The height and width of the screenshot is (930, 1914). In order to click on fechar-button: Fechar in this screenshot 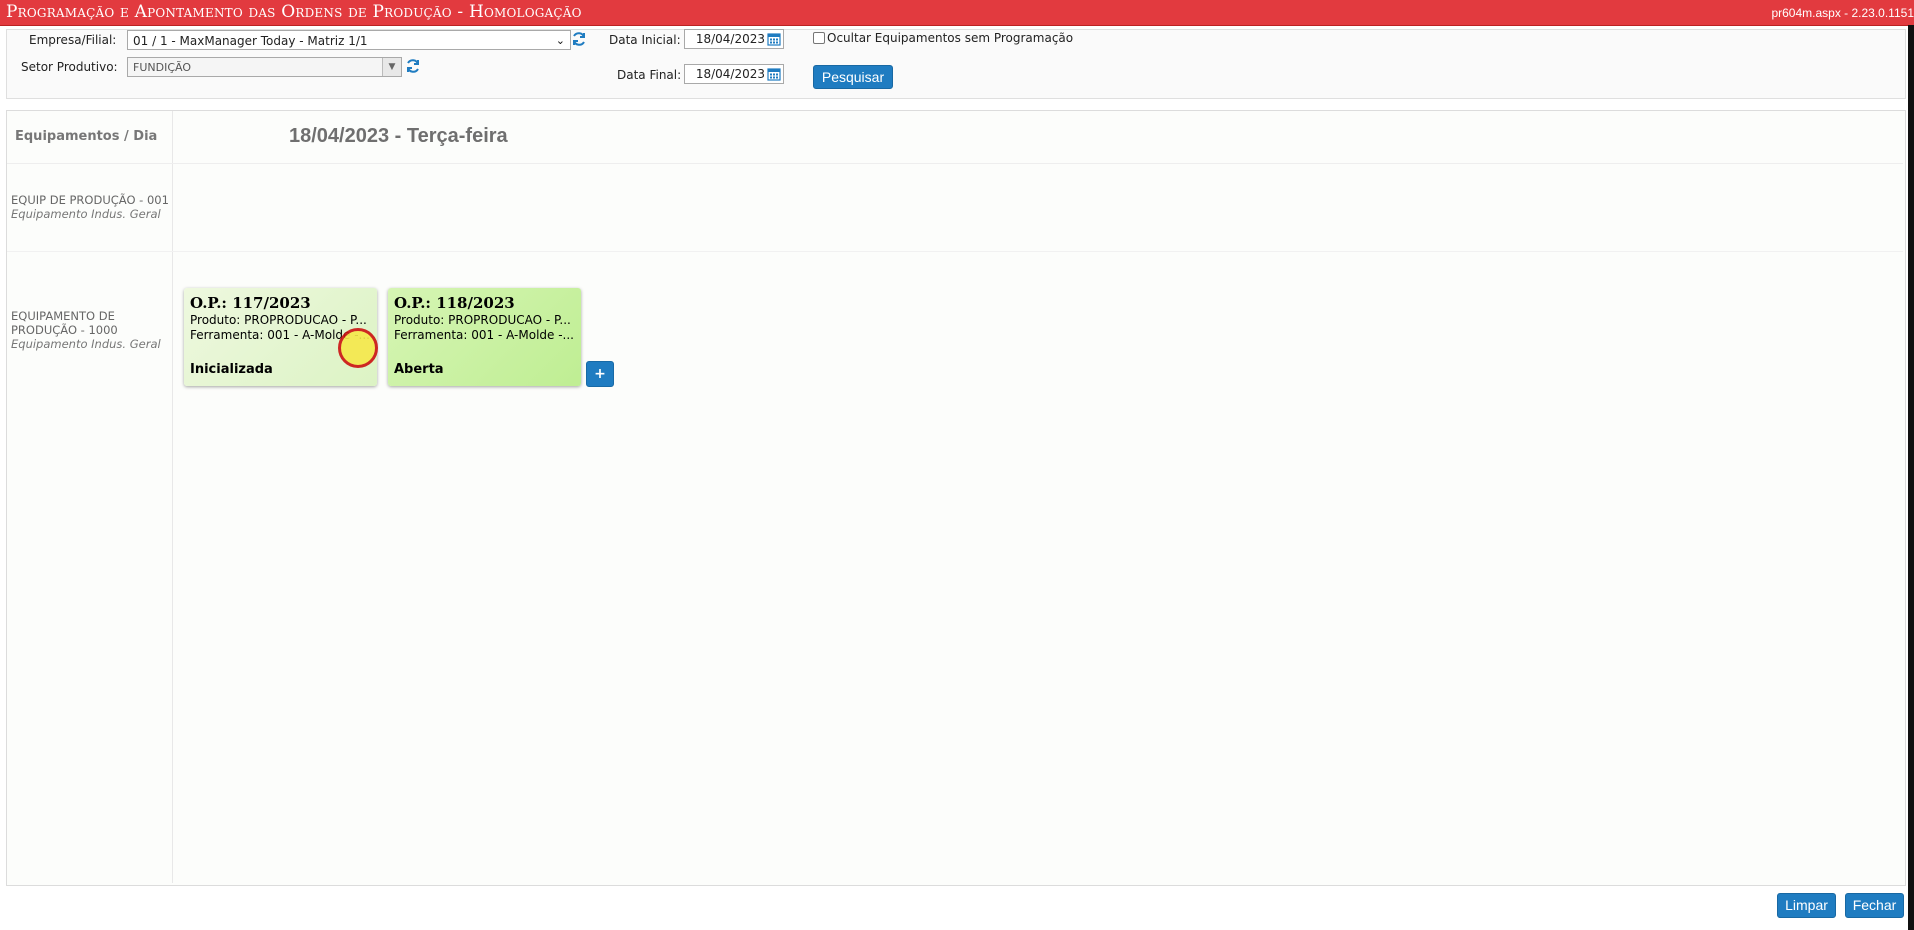, I will do `click(1874, 905)`.